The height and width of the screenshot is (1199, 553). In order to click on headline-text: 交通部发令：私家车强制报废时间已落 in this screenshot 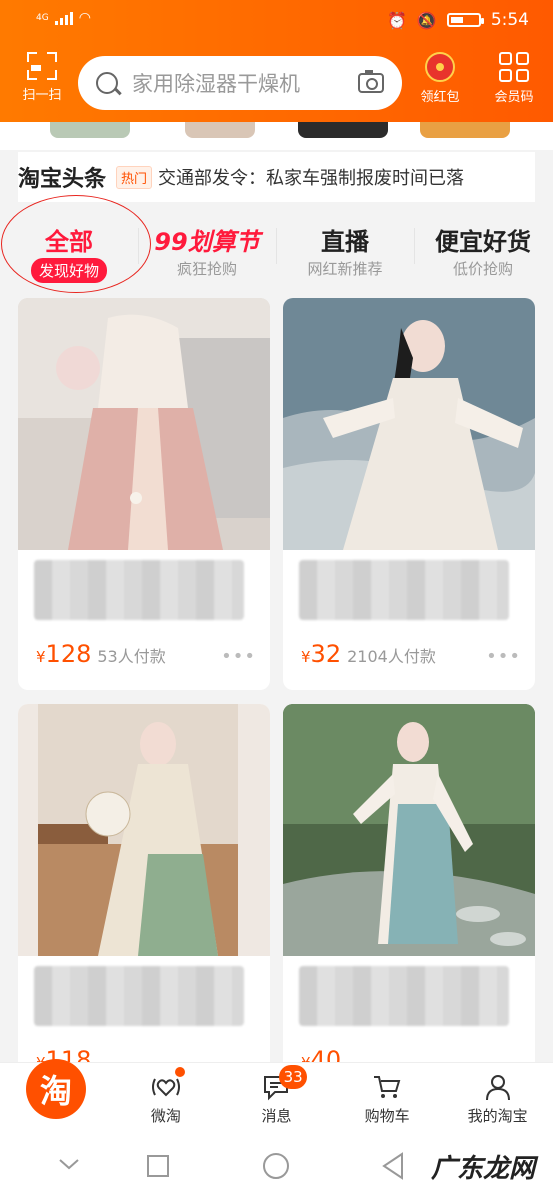, I will do `click(311, 178)`.